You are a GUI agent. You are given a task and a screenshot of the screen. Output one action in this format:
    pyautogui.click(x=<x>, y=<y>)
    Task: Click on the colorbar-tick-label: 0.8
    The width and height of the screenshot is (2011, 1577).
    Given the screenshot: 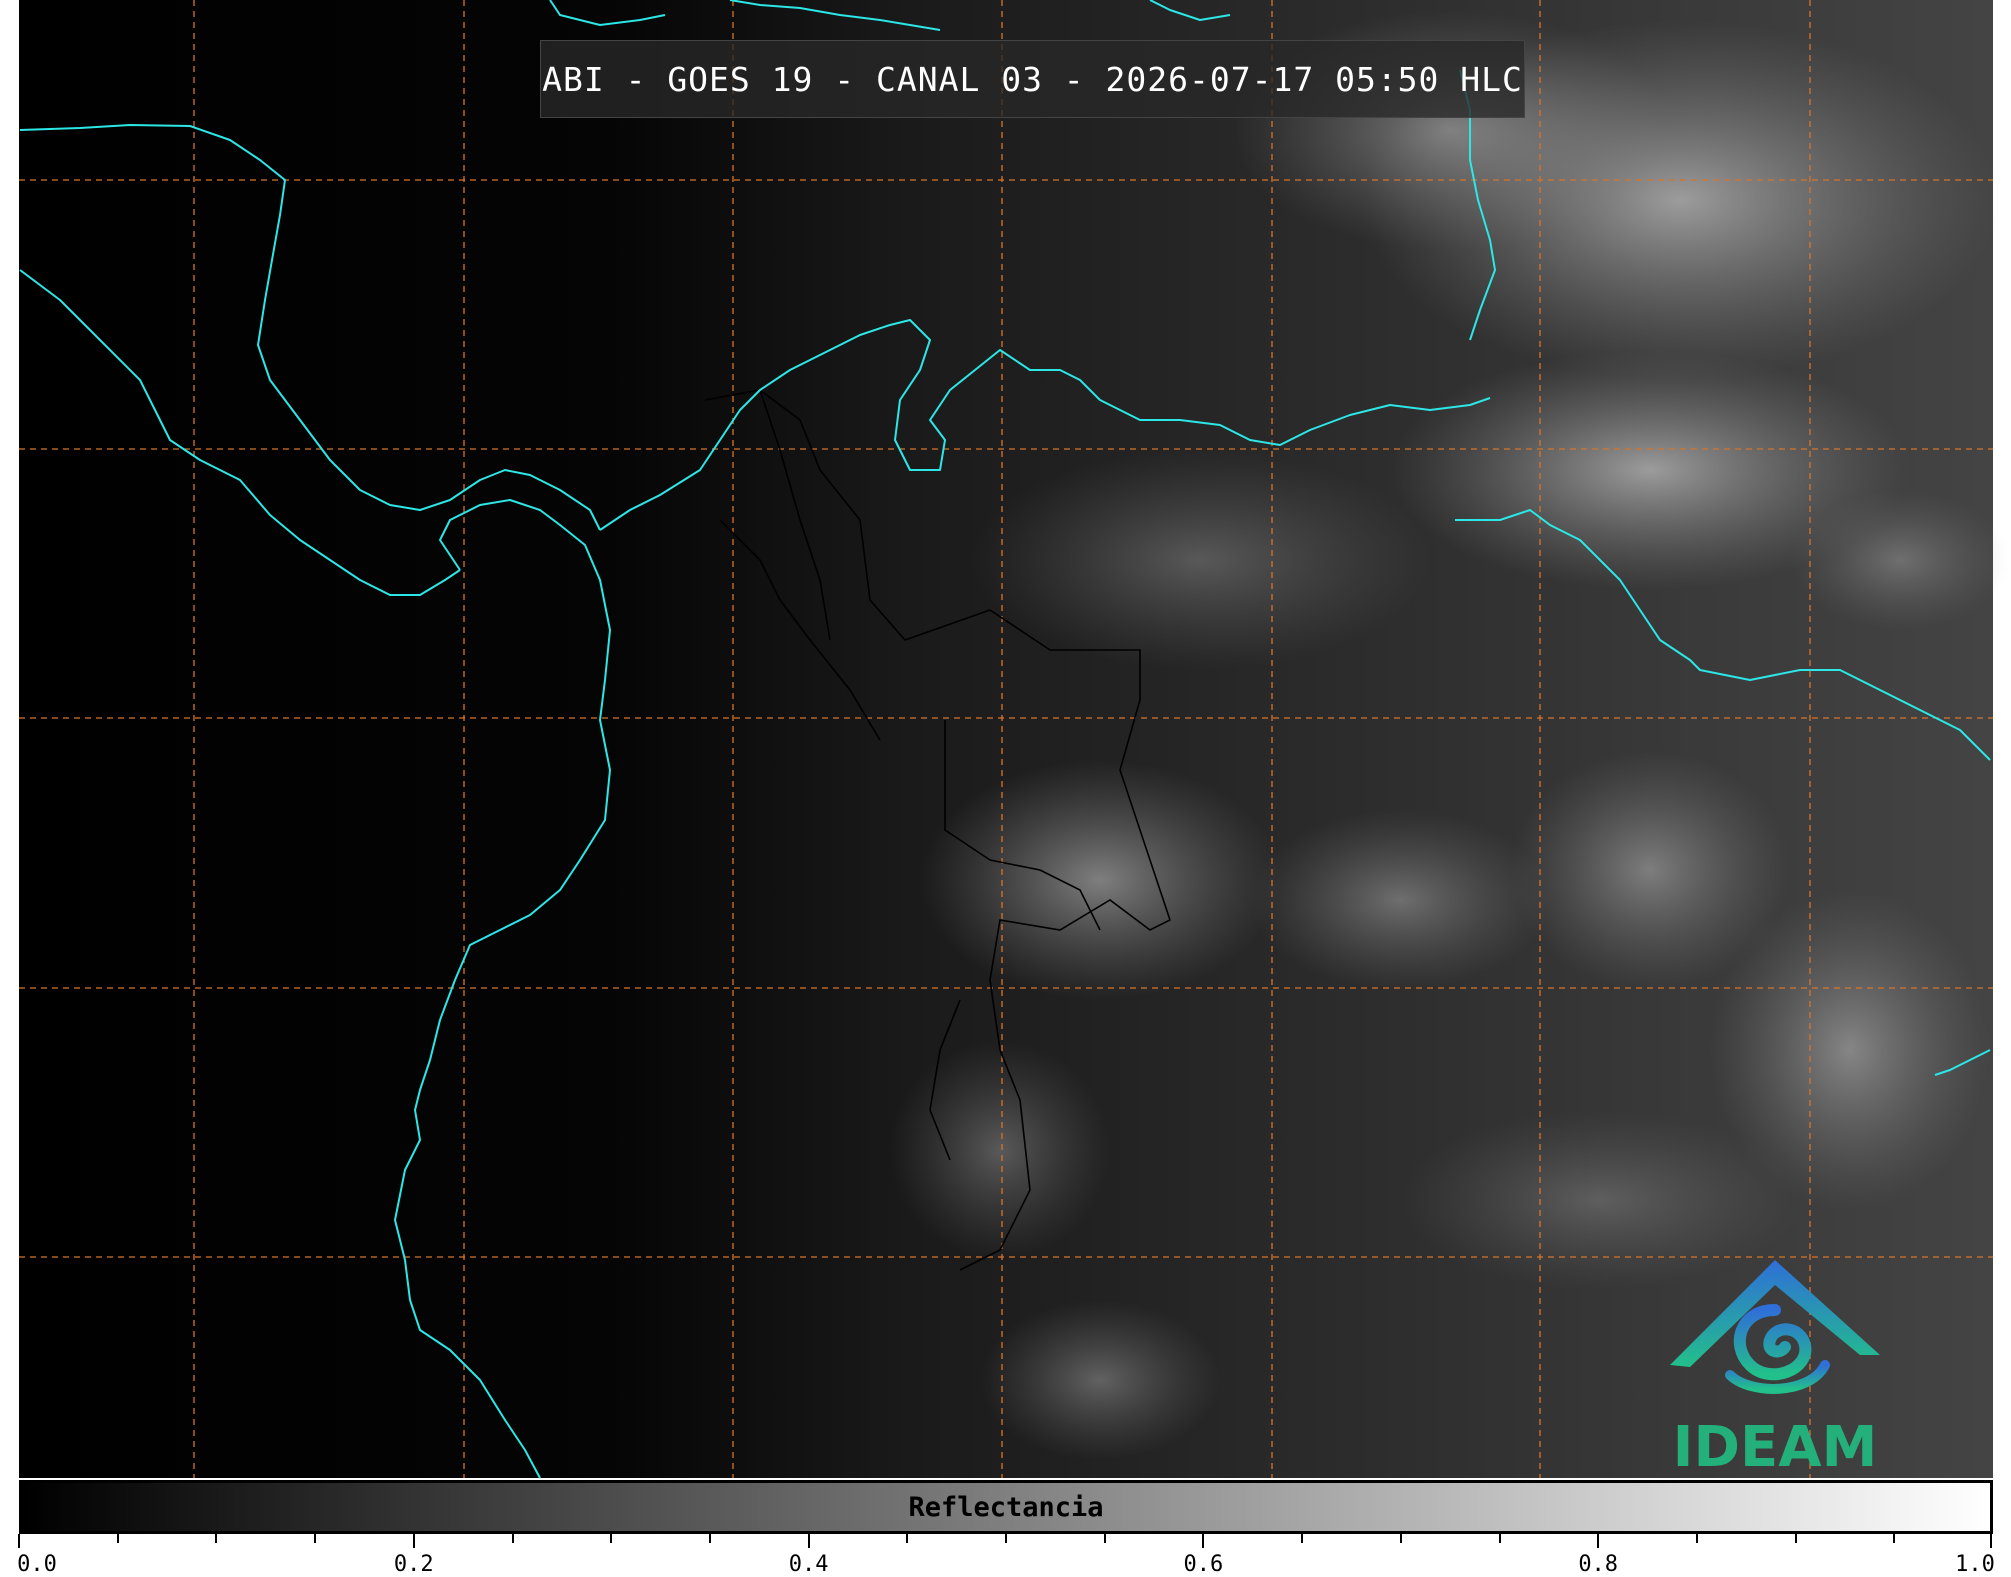 What is the action you would take?
    pyautogui.click(x=1598, y=1564)
    